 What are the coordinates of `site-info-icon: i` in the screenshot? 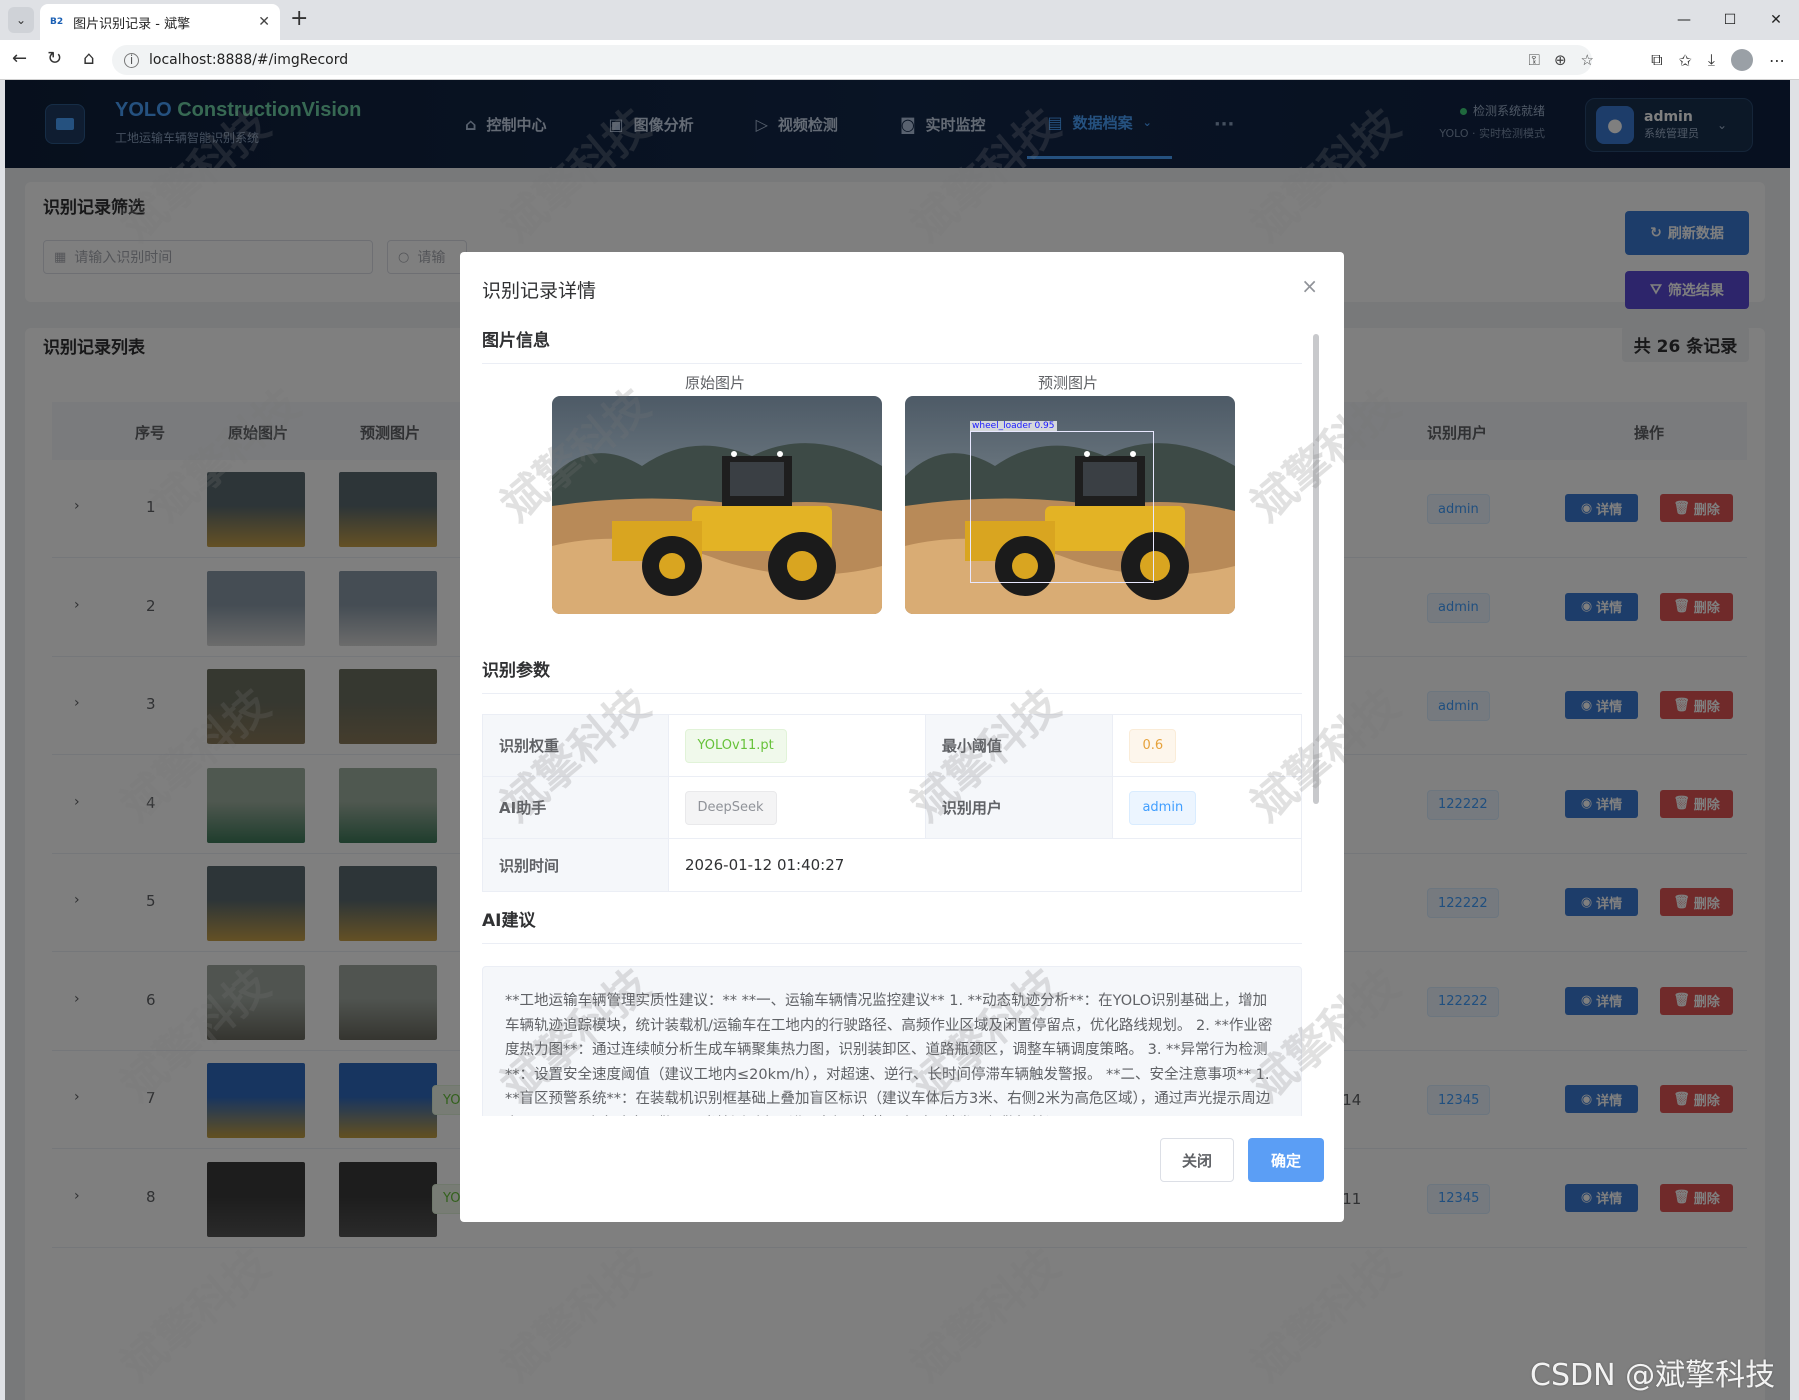 It's located at (131, 60).